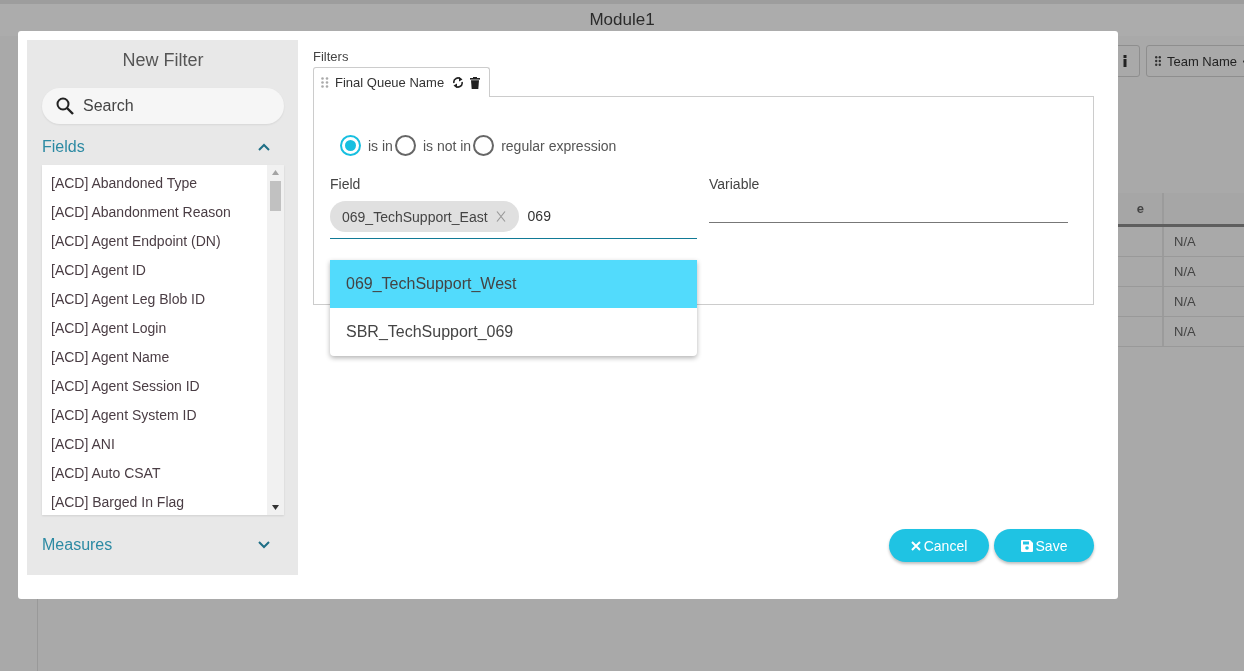  Describe the element at coordinates (154, 328) in the screenshot. I see `field-list-item: [ACD] Agent Login` at that location.